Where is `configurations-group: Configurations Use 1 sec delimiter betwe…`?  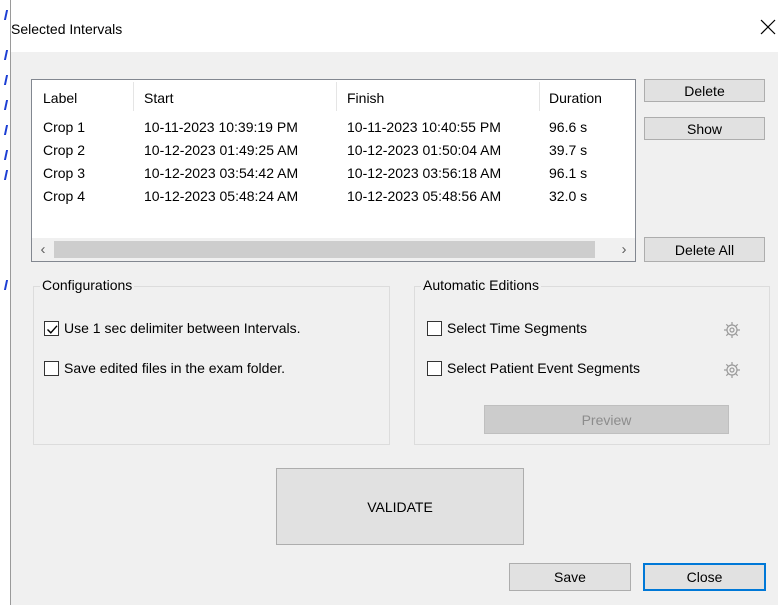 configurations-group: Configurations Use 1 sec delimiter betwe… is located at coordinates (211, 361).